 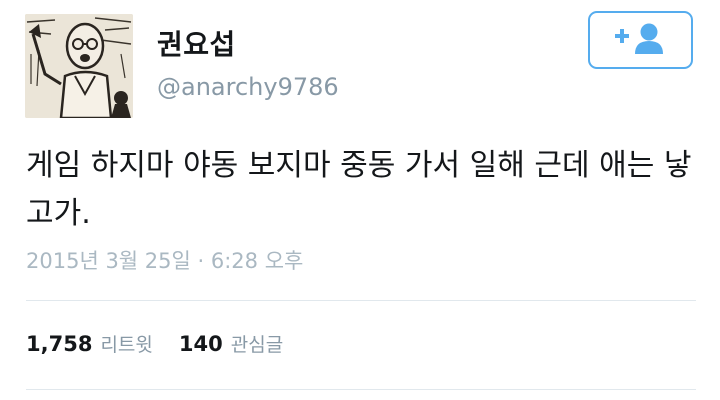 What do you see at coordinates (164, 261) in the screenshot?
I see `tweet-timestamp: 2015년 3월 25일 · 6:28 오후` at bounding box center [164, 261].